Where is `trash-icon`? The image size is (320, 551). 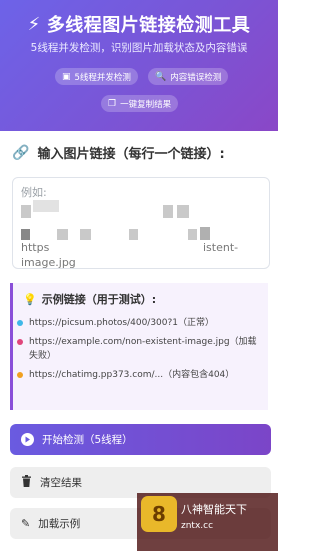 trash-icon is located at coordinates (26, 482).